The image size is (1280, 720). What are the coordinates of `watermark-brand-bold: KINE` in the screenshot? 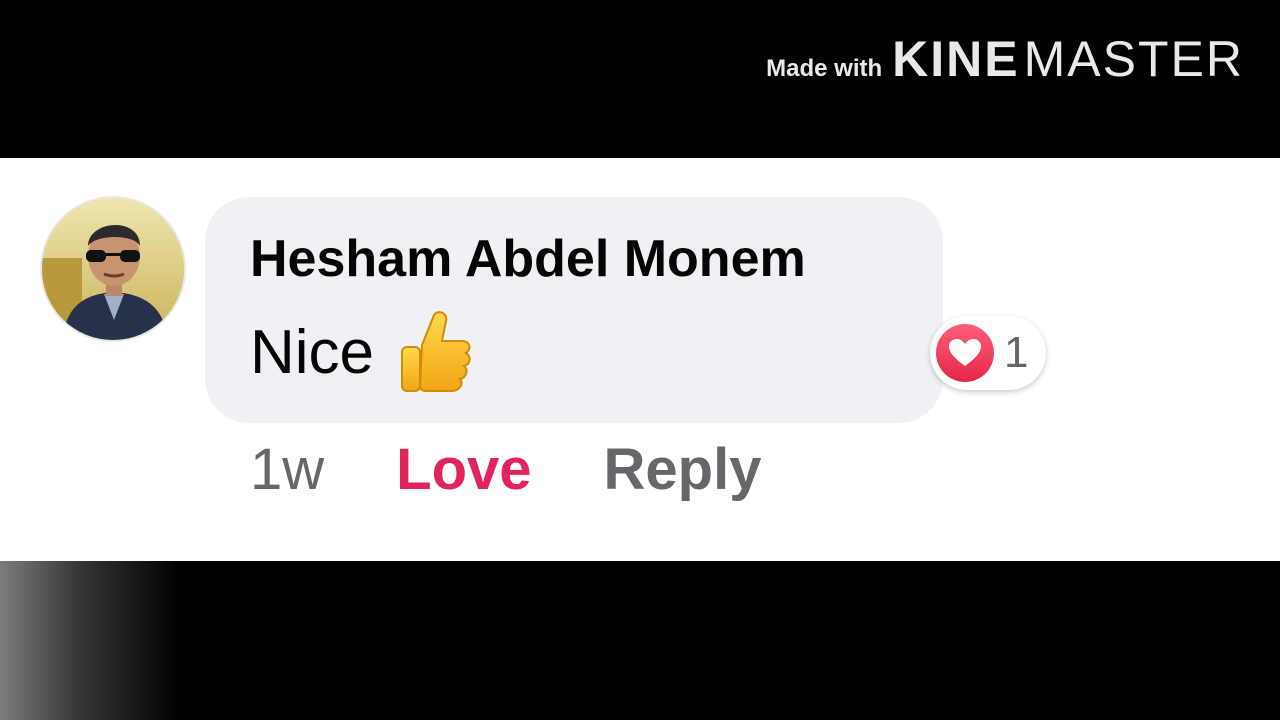 It's located at (956, 59).